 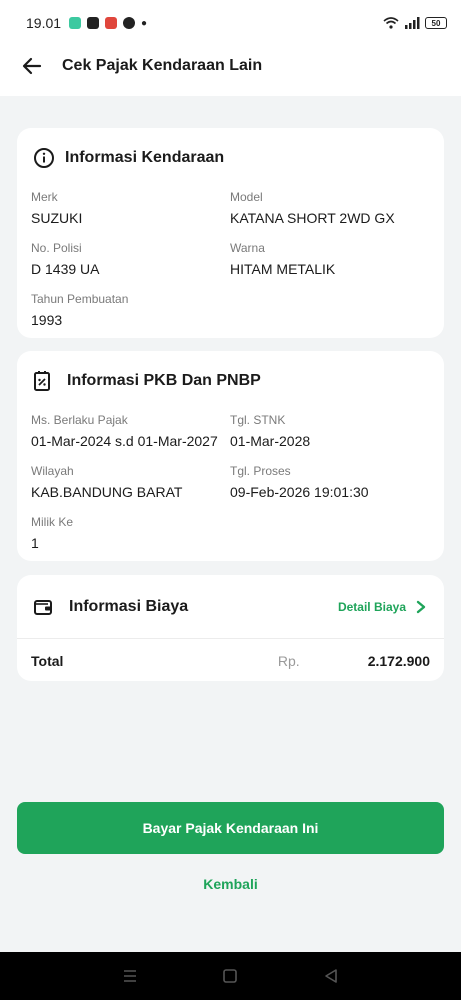 What do you see at coordinates (288, 661) in the screenshot?
I see `currency-label: Rp.` at bounding box center [288, 661].